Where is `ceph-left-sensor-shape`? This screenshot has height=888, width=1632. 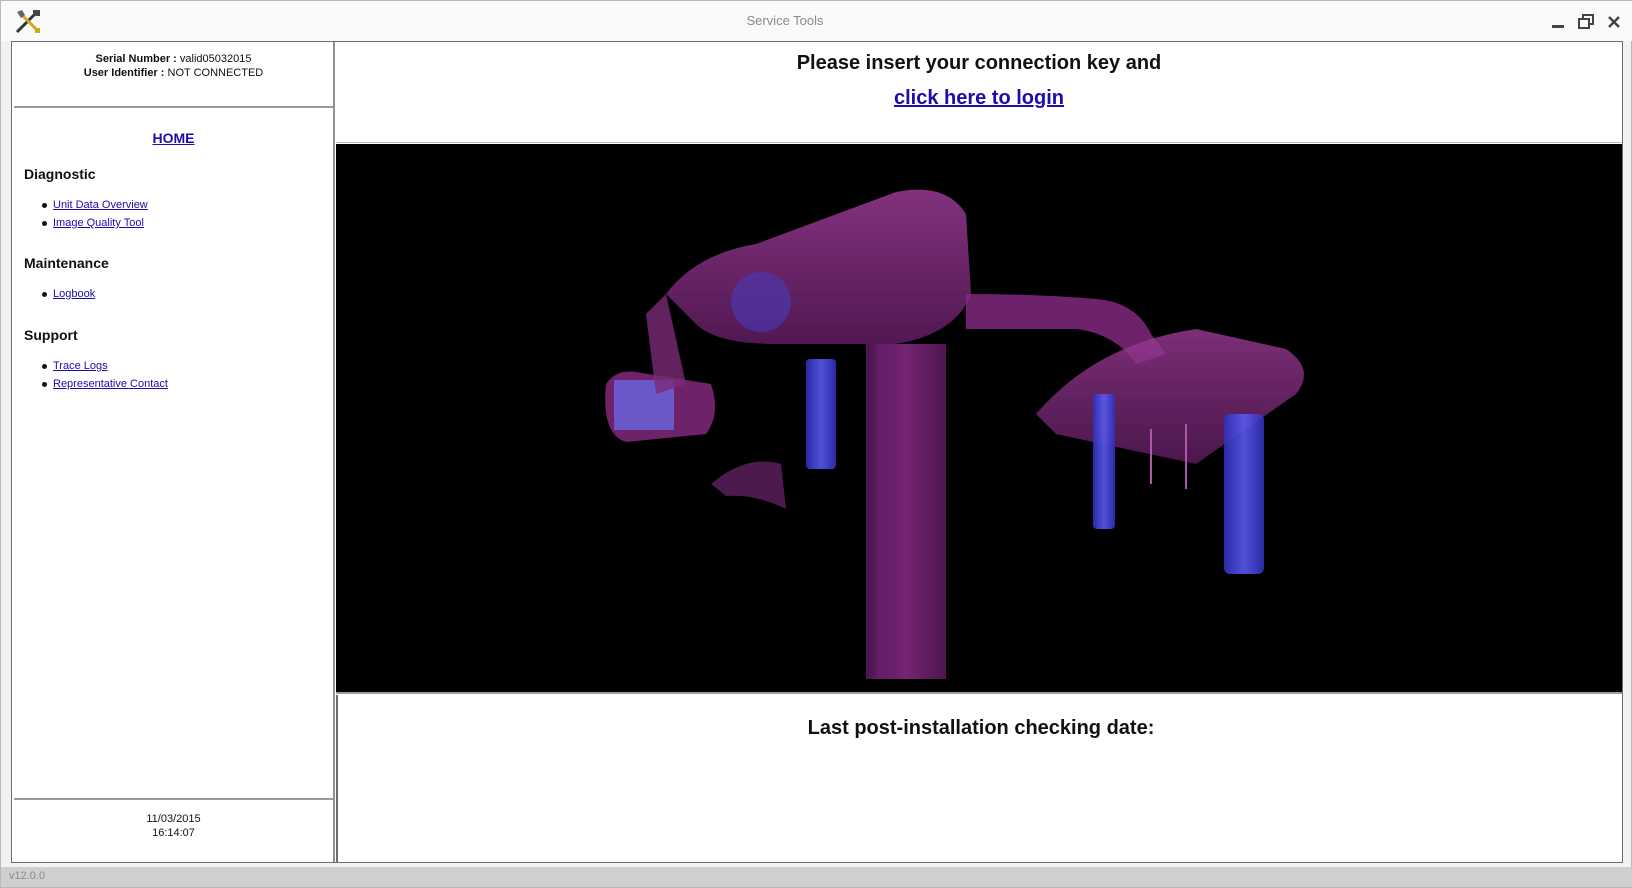
ceph-left-sensor-shape is located at coordinates (1104, 461).